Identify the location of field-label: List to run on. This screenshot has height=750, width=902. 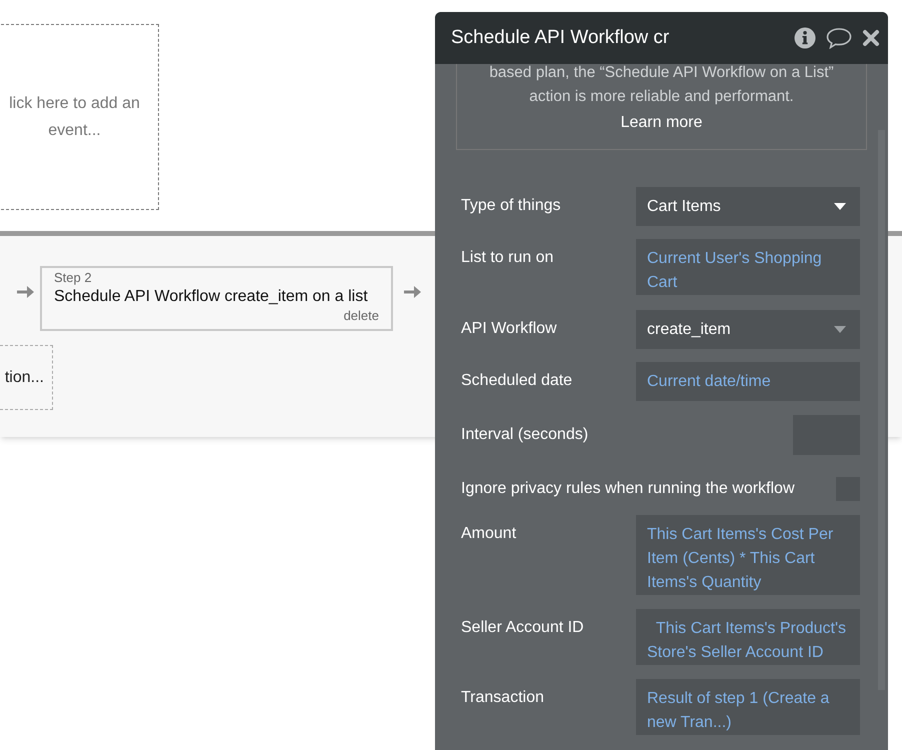
(507, 258).